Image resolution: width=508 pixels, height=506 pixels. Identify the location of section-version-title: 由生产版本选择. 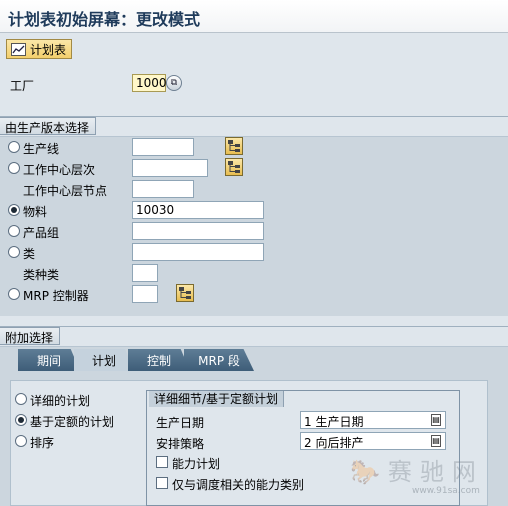
(48, 126).